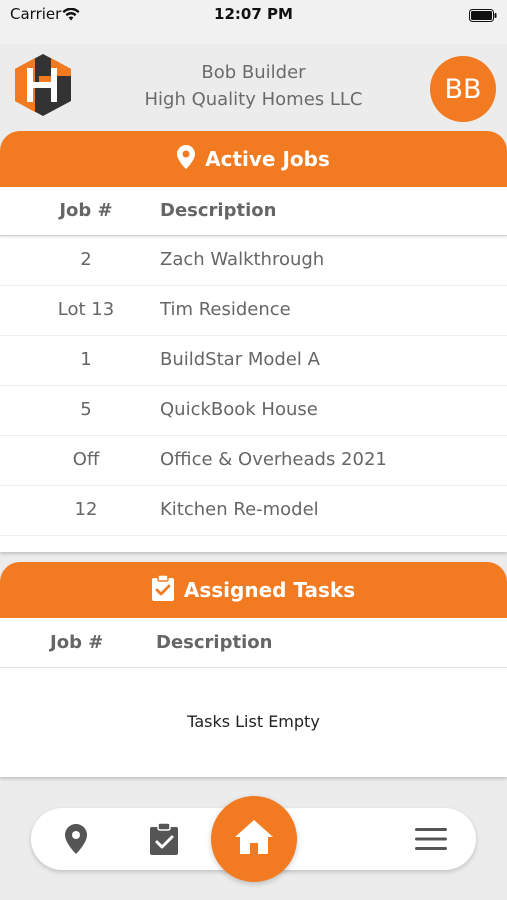 This screenshot has width=507, height=900. I want to click on table-row: 5 QuickBook House, so click(253, 411).